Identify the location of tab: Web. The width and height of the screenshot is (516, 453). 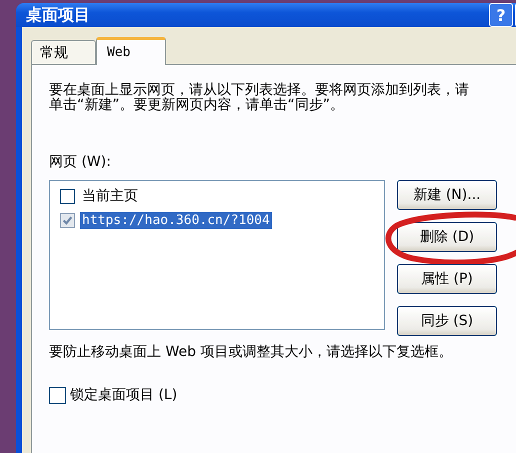
(131, 51).